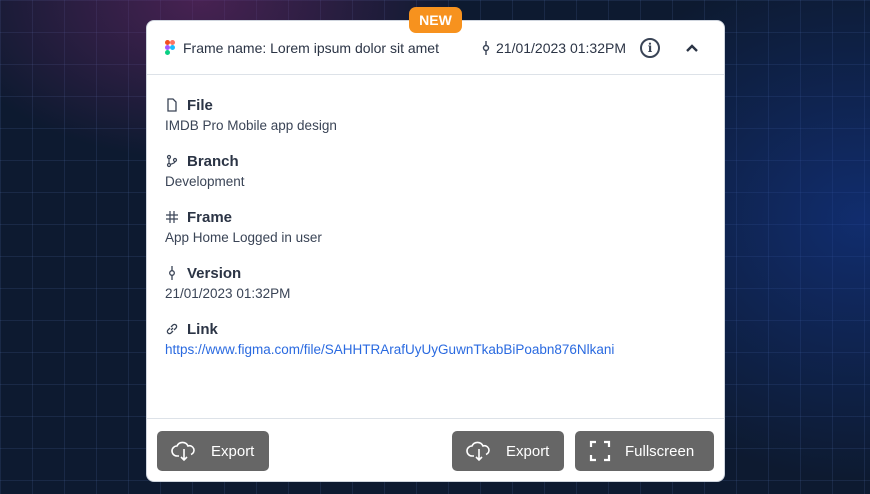 The height and width of the screenshot is (494, 870). Describe the element at coordinates (205, 181) in the screenshot. I see `detail-value: Development` at that location.